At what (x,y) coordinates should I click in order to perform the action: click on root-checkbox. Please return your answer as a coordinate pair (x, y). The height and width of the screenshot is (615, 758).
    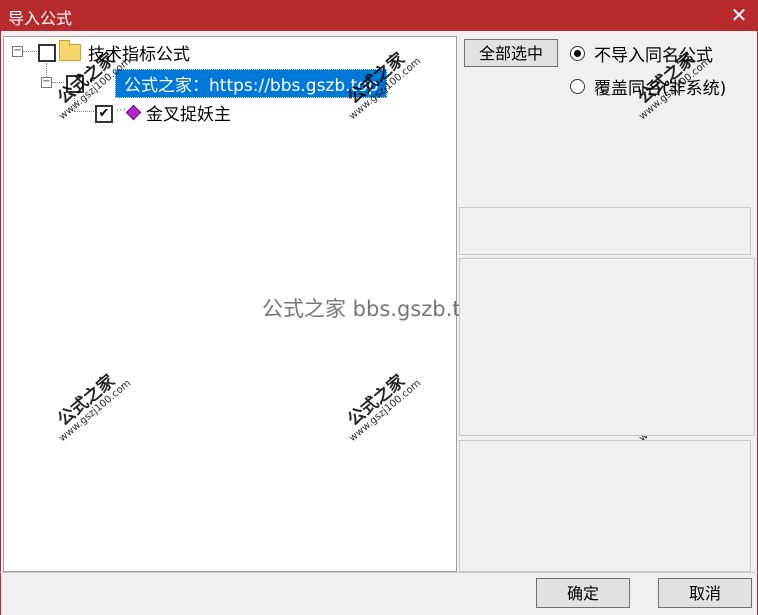
    Looking at the image, I should click on (47, 53).